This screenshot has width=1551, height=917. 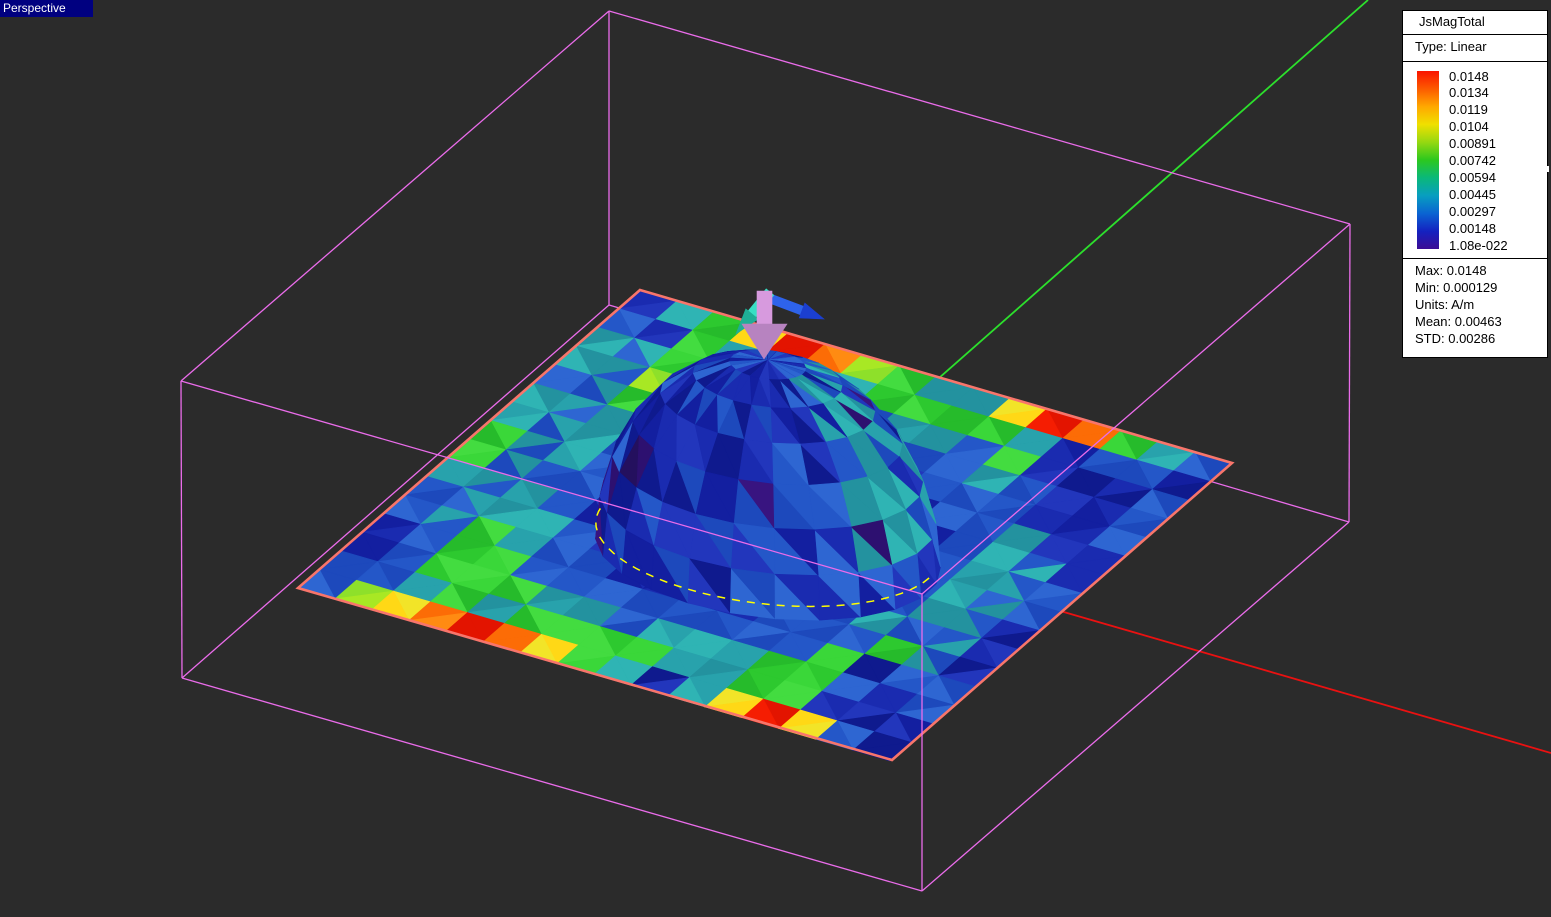 I want to click on legend-stat-line: Min: 0.000129, so click(x=1456, y=287).